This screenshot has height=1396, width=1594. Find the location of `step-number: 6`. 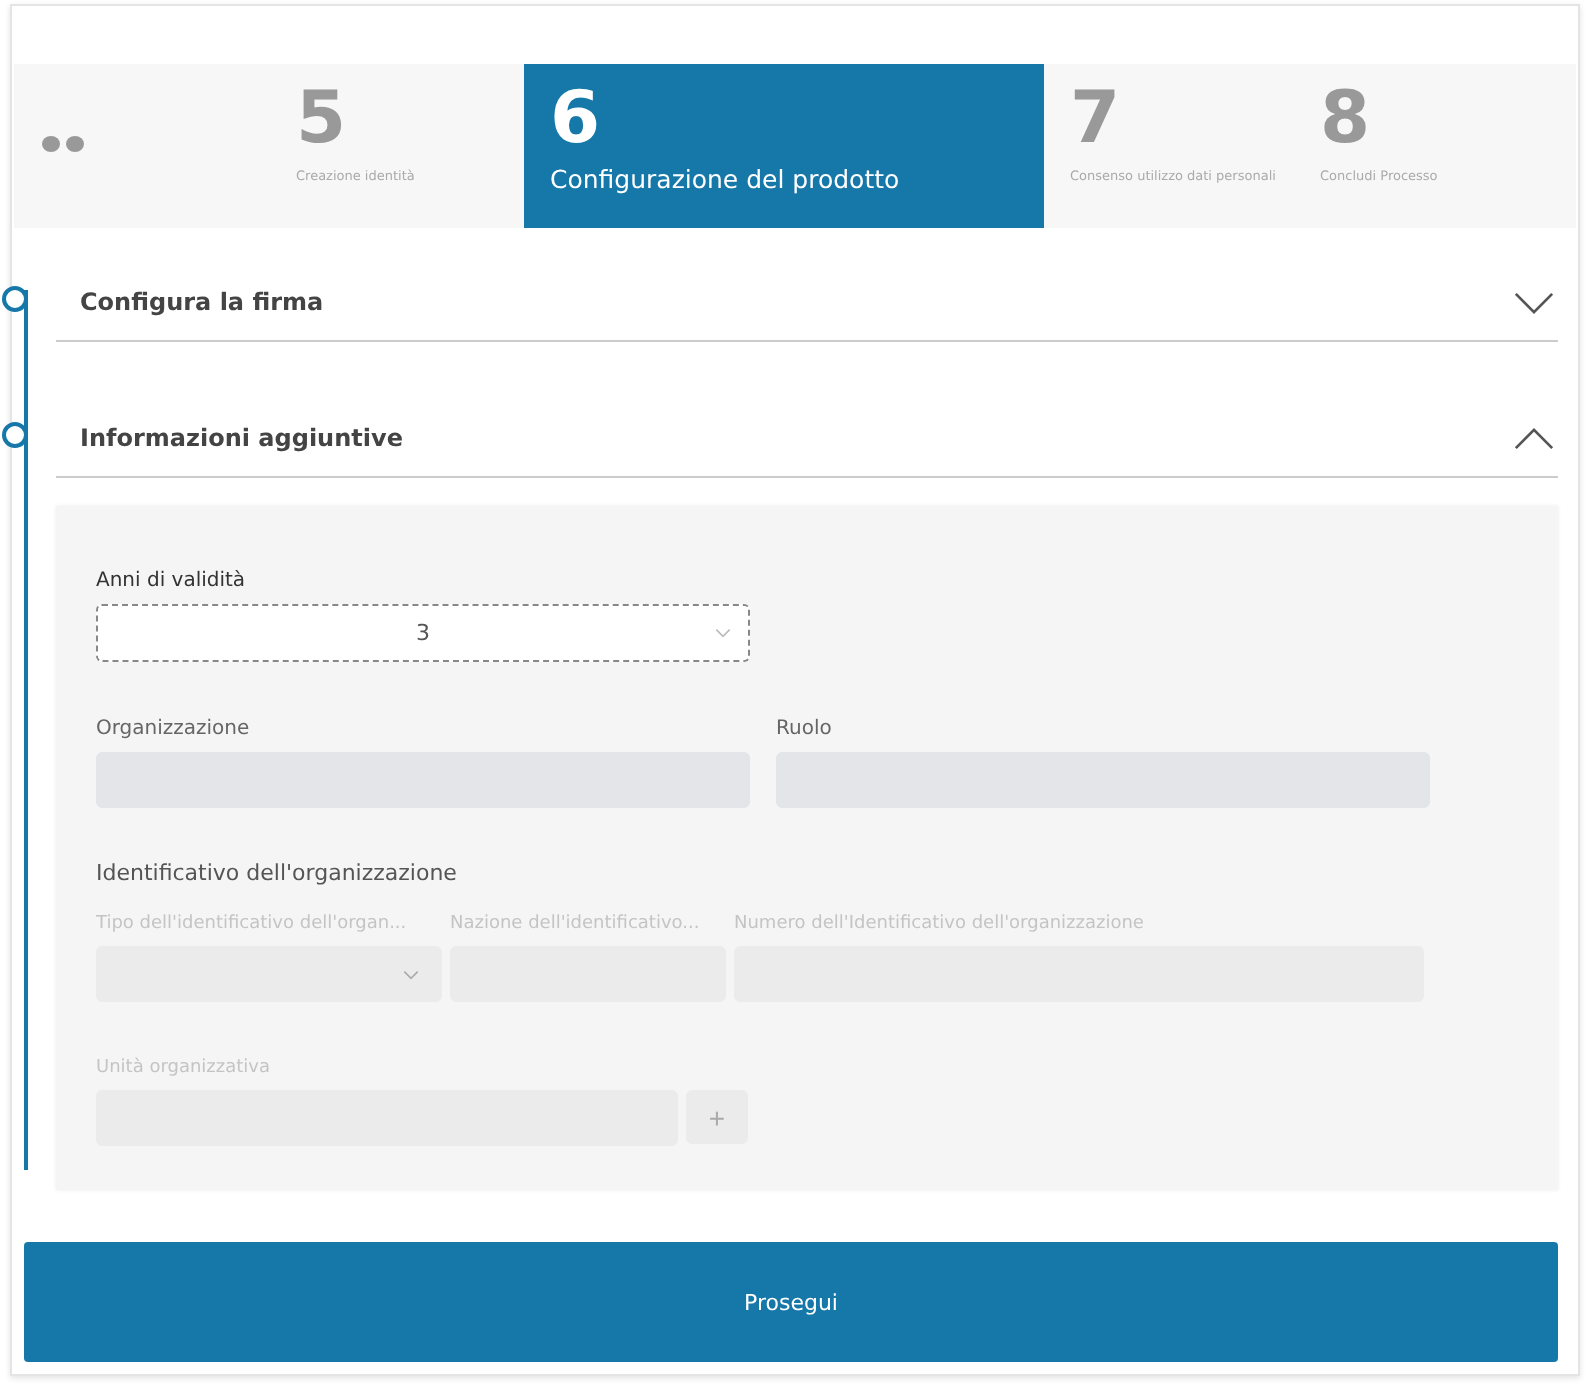

step-number: 6 is located at coordinates (576, 120).